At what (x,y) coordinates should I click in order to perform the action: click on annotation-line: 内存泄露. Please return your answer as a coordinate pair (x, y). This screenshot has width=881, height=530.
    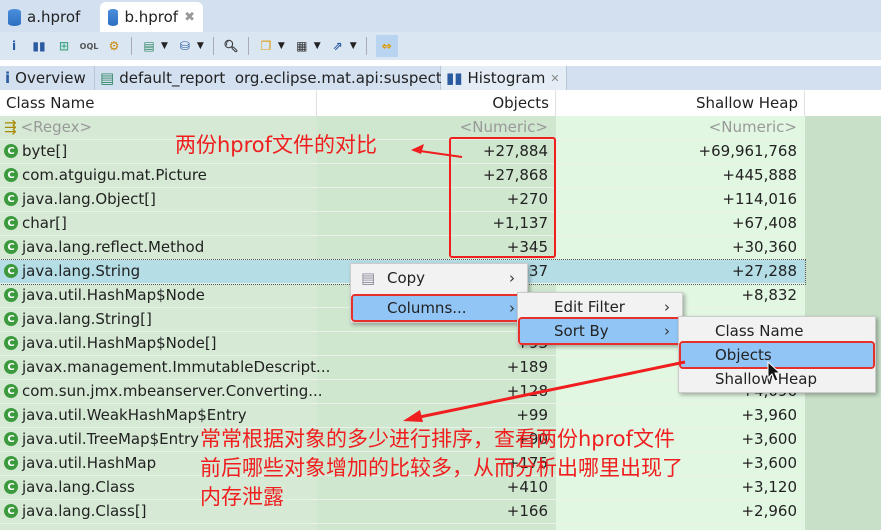
    Looking at the image, I should click on (242, 497).